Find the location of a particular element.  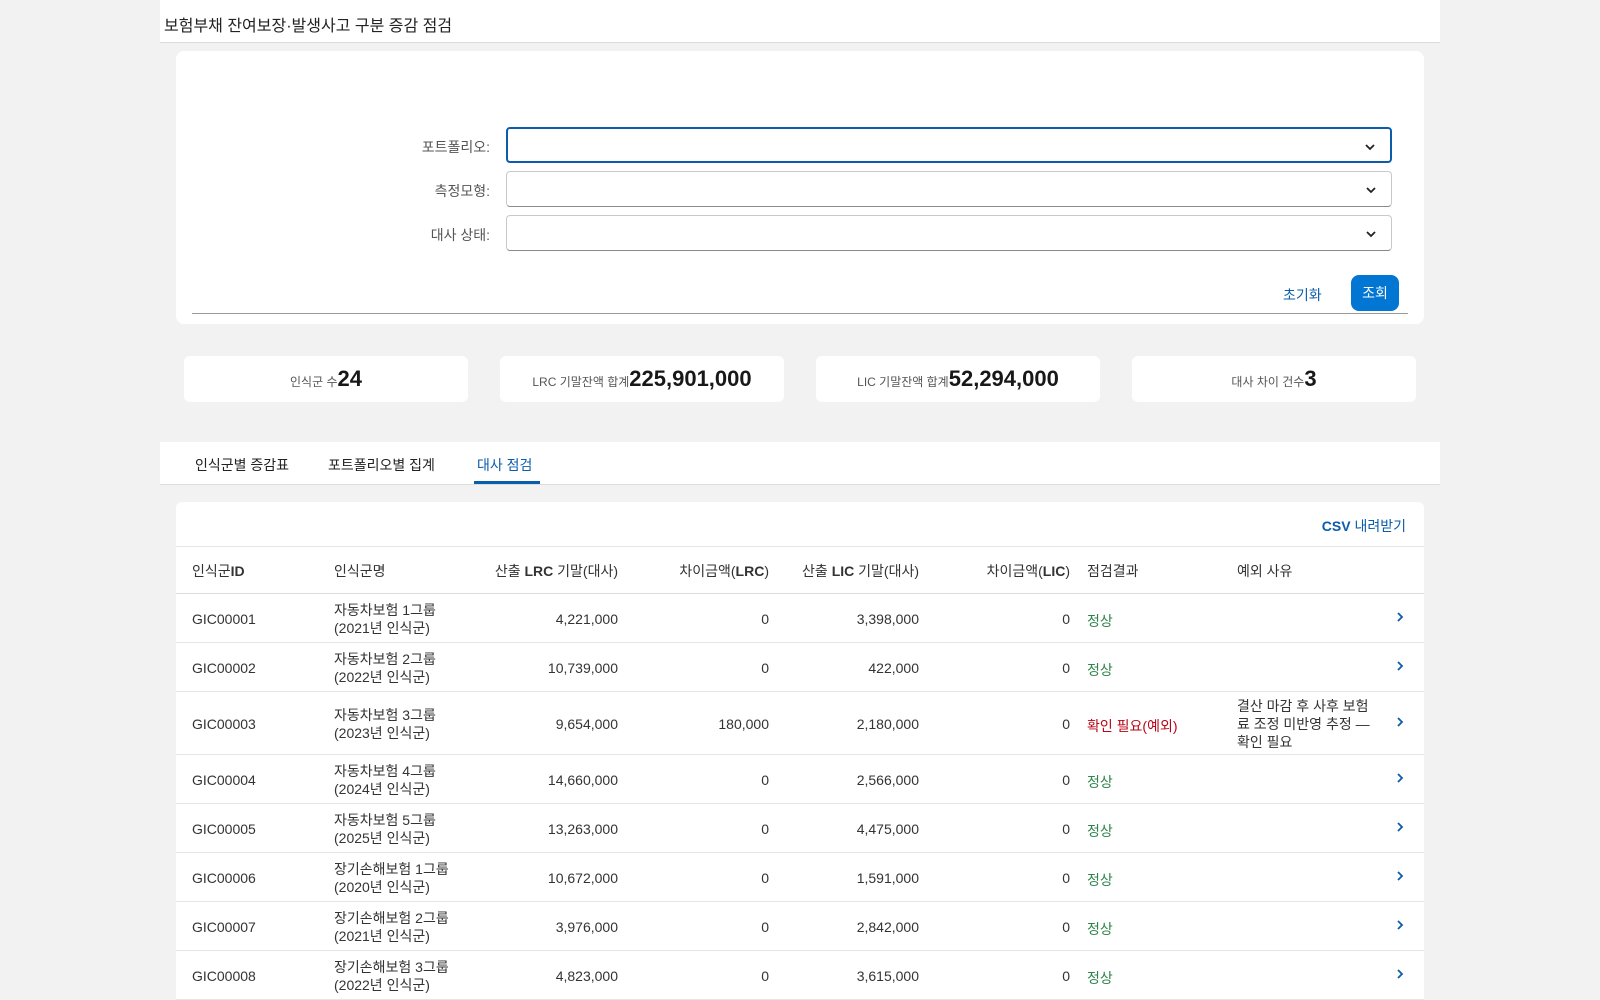

reconciliation-status-select is located at coordinates (949, 233).